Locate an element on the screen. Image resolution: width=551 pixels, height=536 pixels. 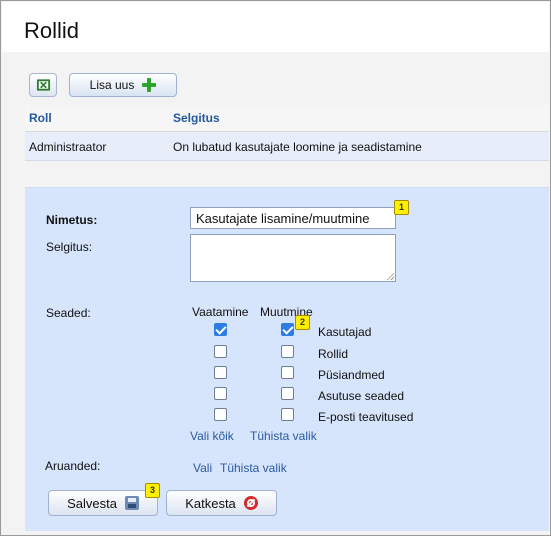
name-label: Nimetus: is located at coordinates (72, 220).